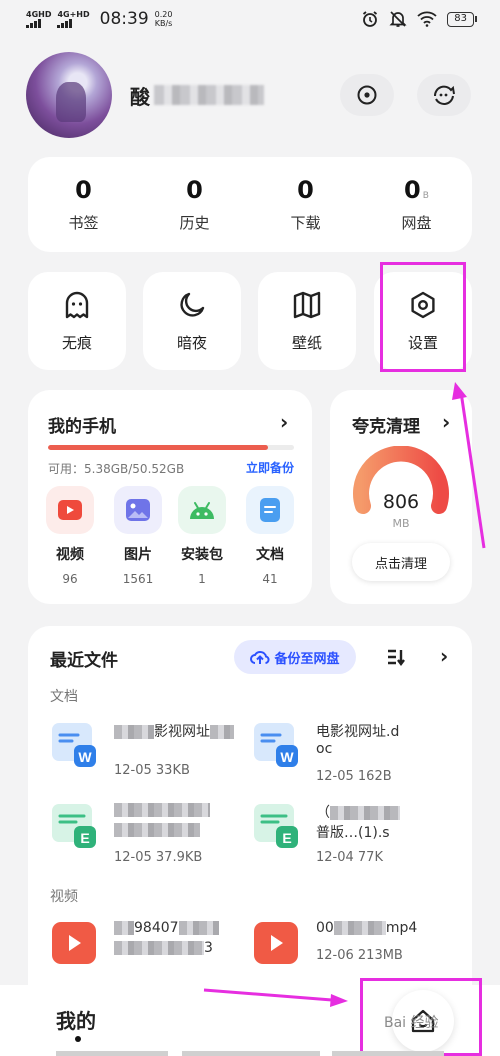 The image size is (500, 1056). I want to click on file-name-line2: 普版…(1).s, so click(353, 833).